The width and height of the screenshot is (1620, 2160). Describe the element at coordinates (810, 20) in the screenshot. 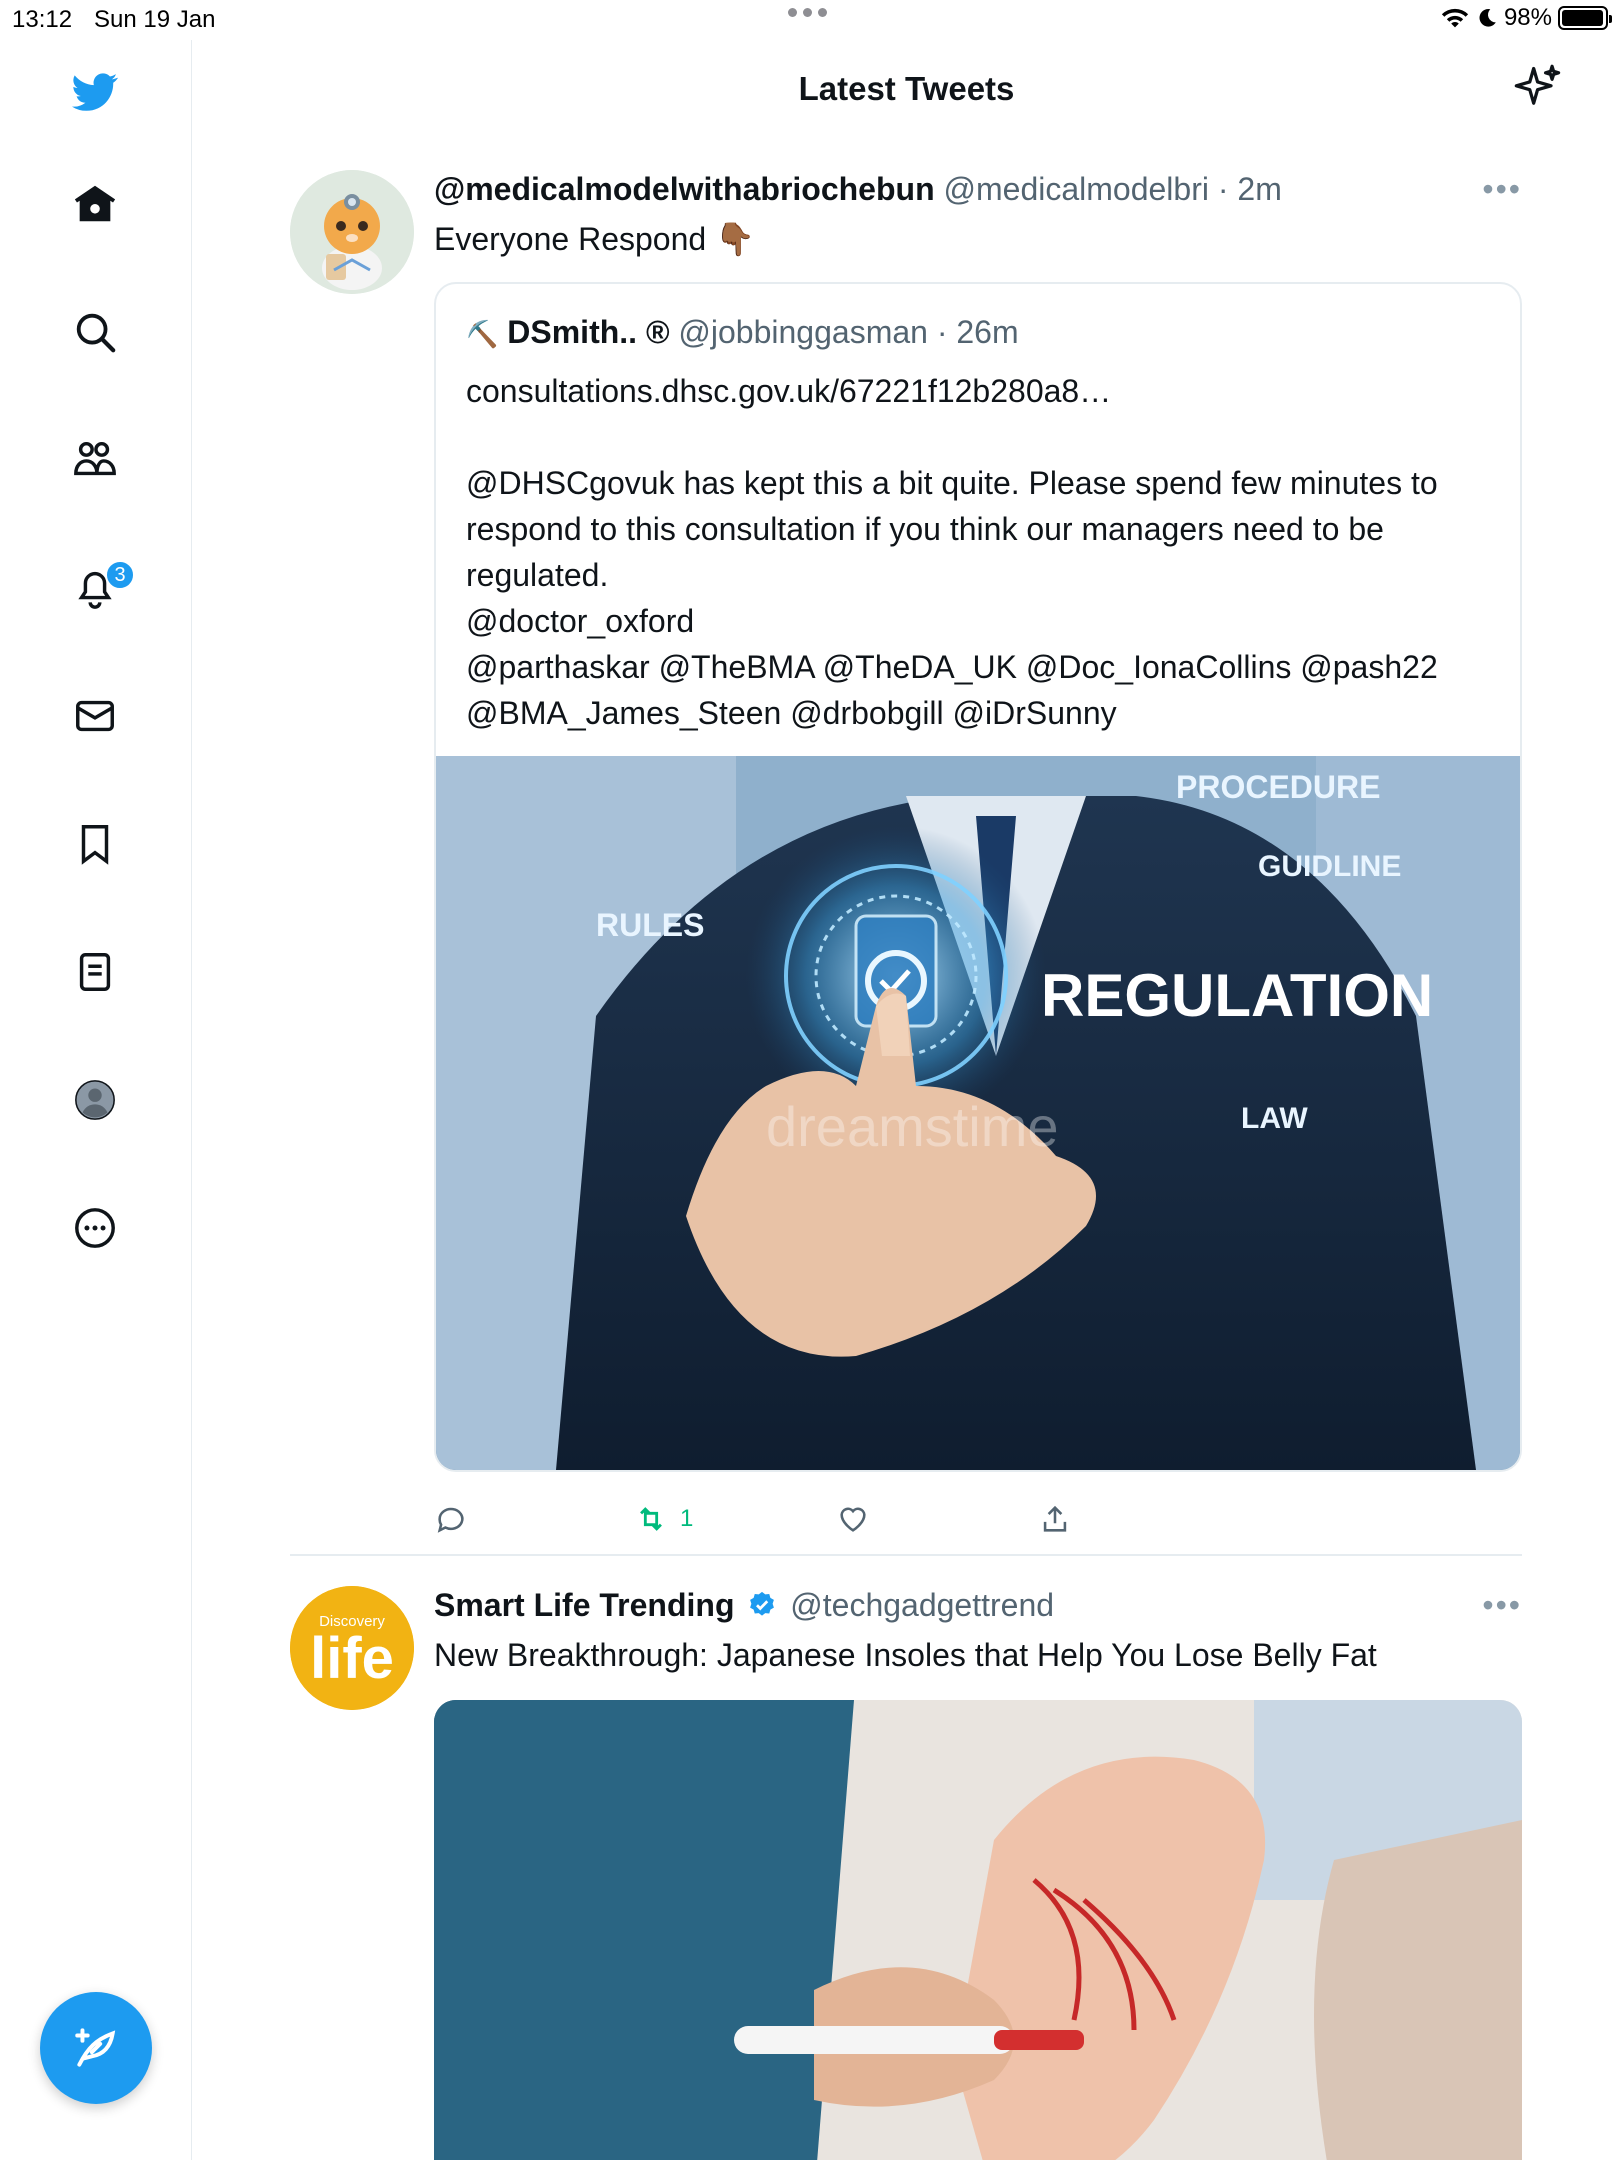

I see `status-bar: 13:12 Sun 19 Jan 98%` at that location.